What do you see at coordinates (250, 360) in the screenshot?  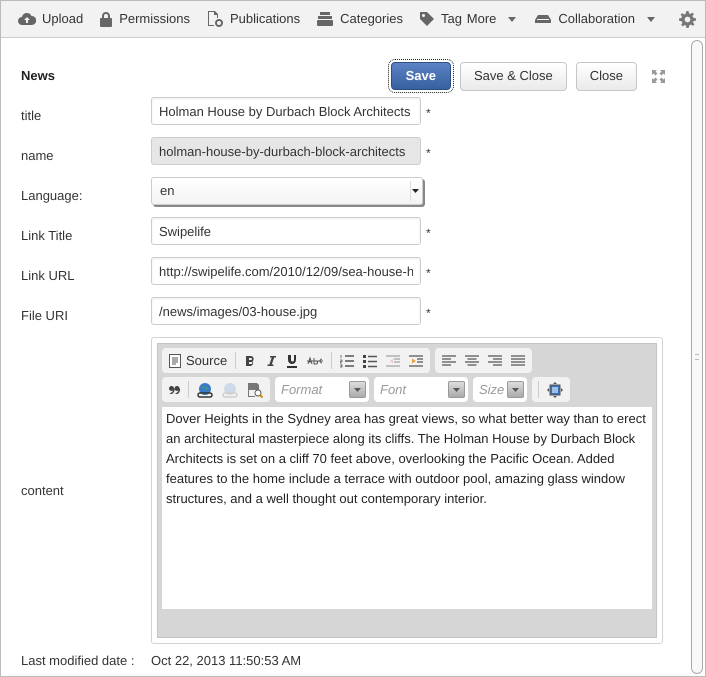 I see `bold-icon` at bounding box center [250, 360].